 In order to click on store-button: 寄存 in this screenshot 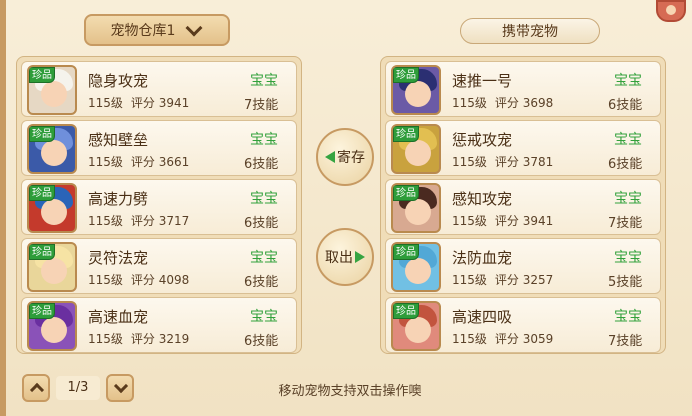, I will do `click(345, 157)`.